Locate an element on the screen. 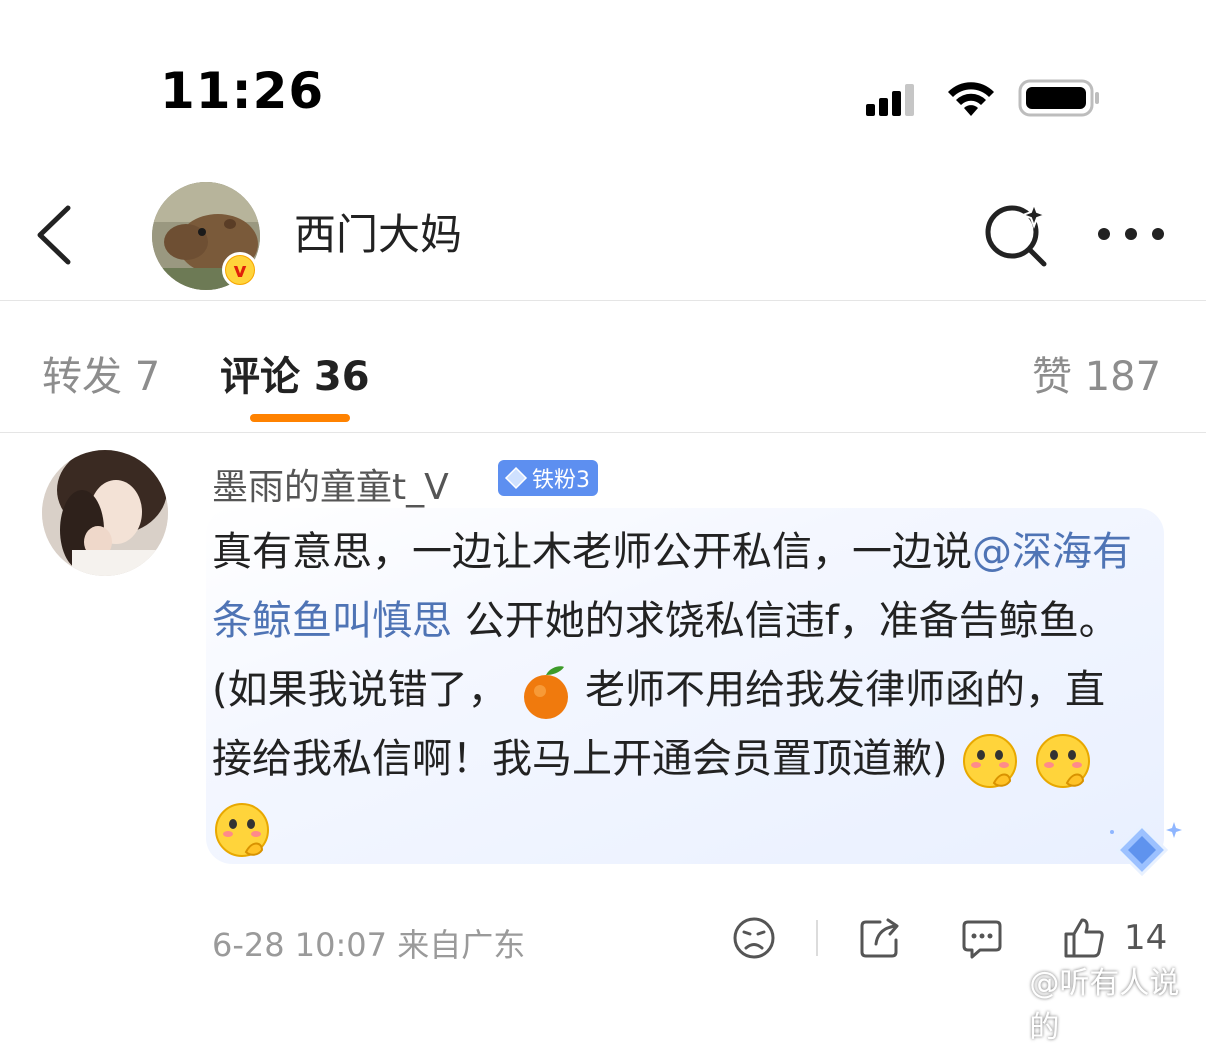 The image size is (1206, 1046). watermark: @听有人说的 is located at coordinates (1098, 1002).